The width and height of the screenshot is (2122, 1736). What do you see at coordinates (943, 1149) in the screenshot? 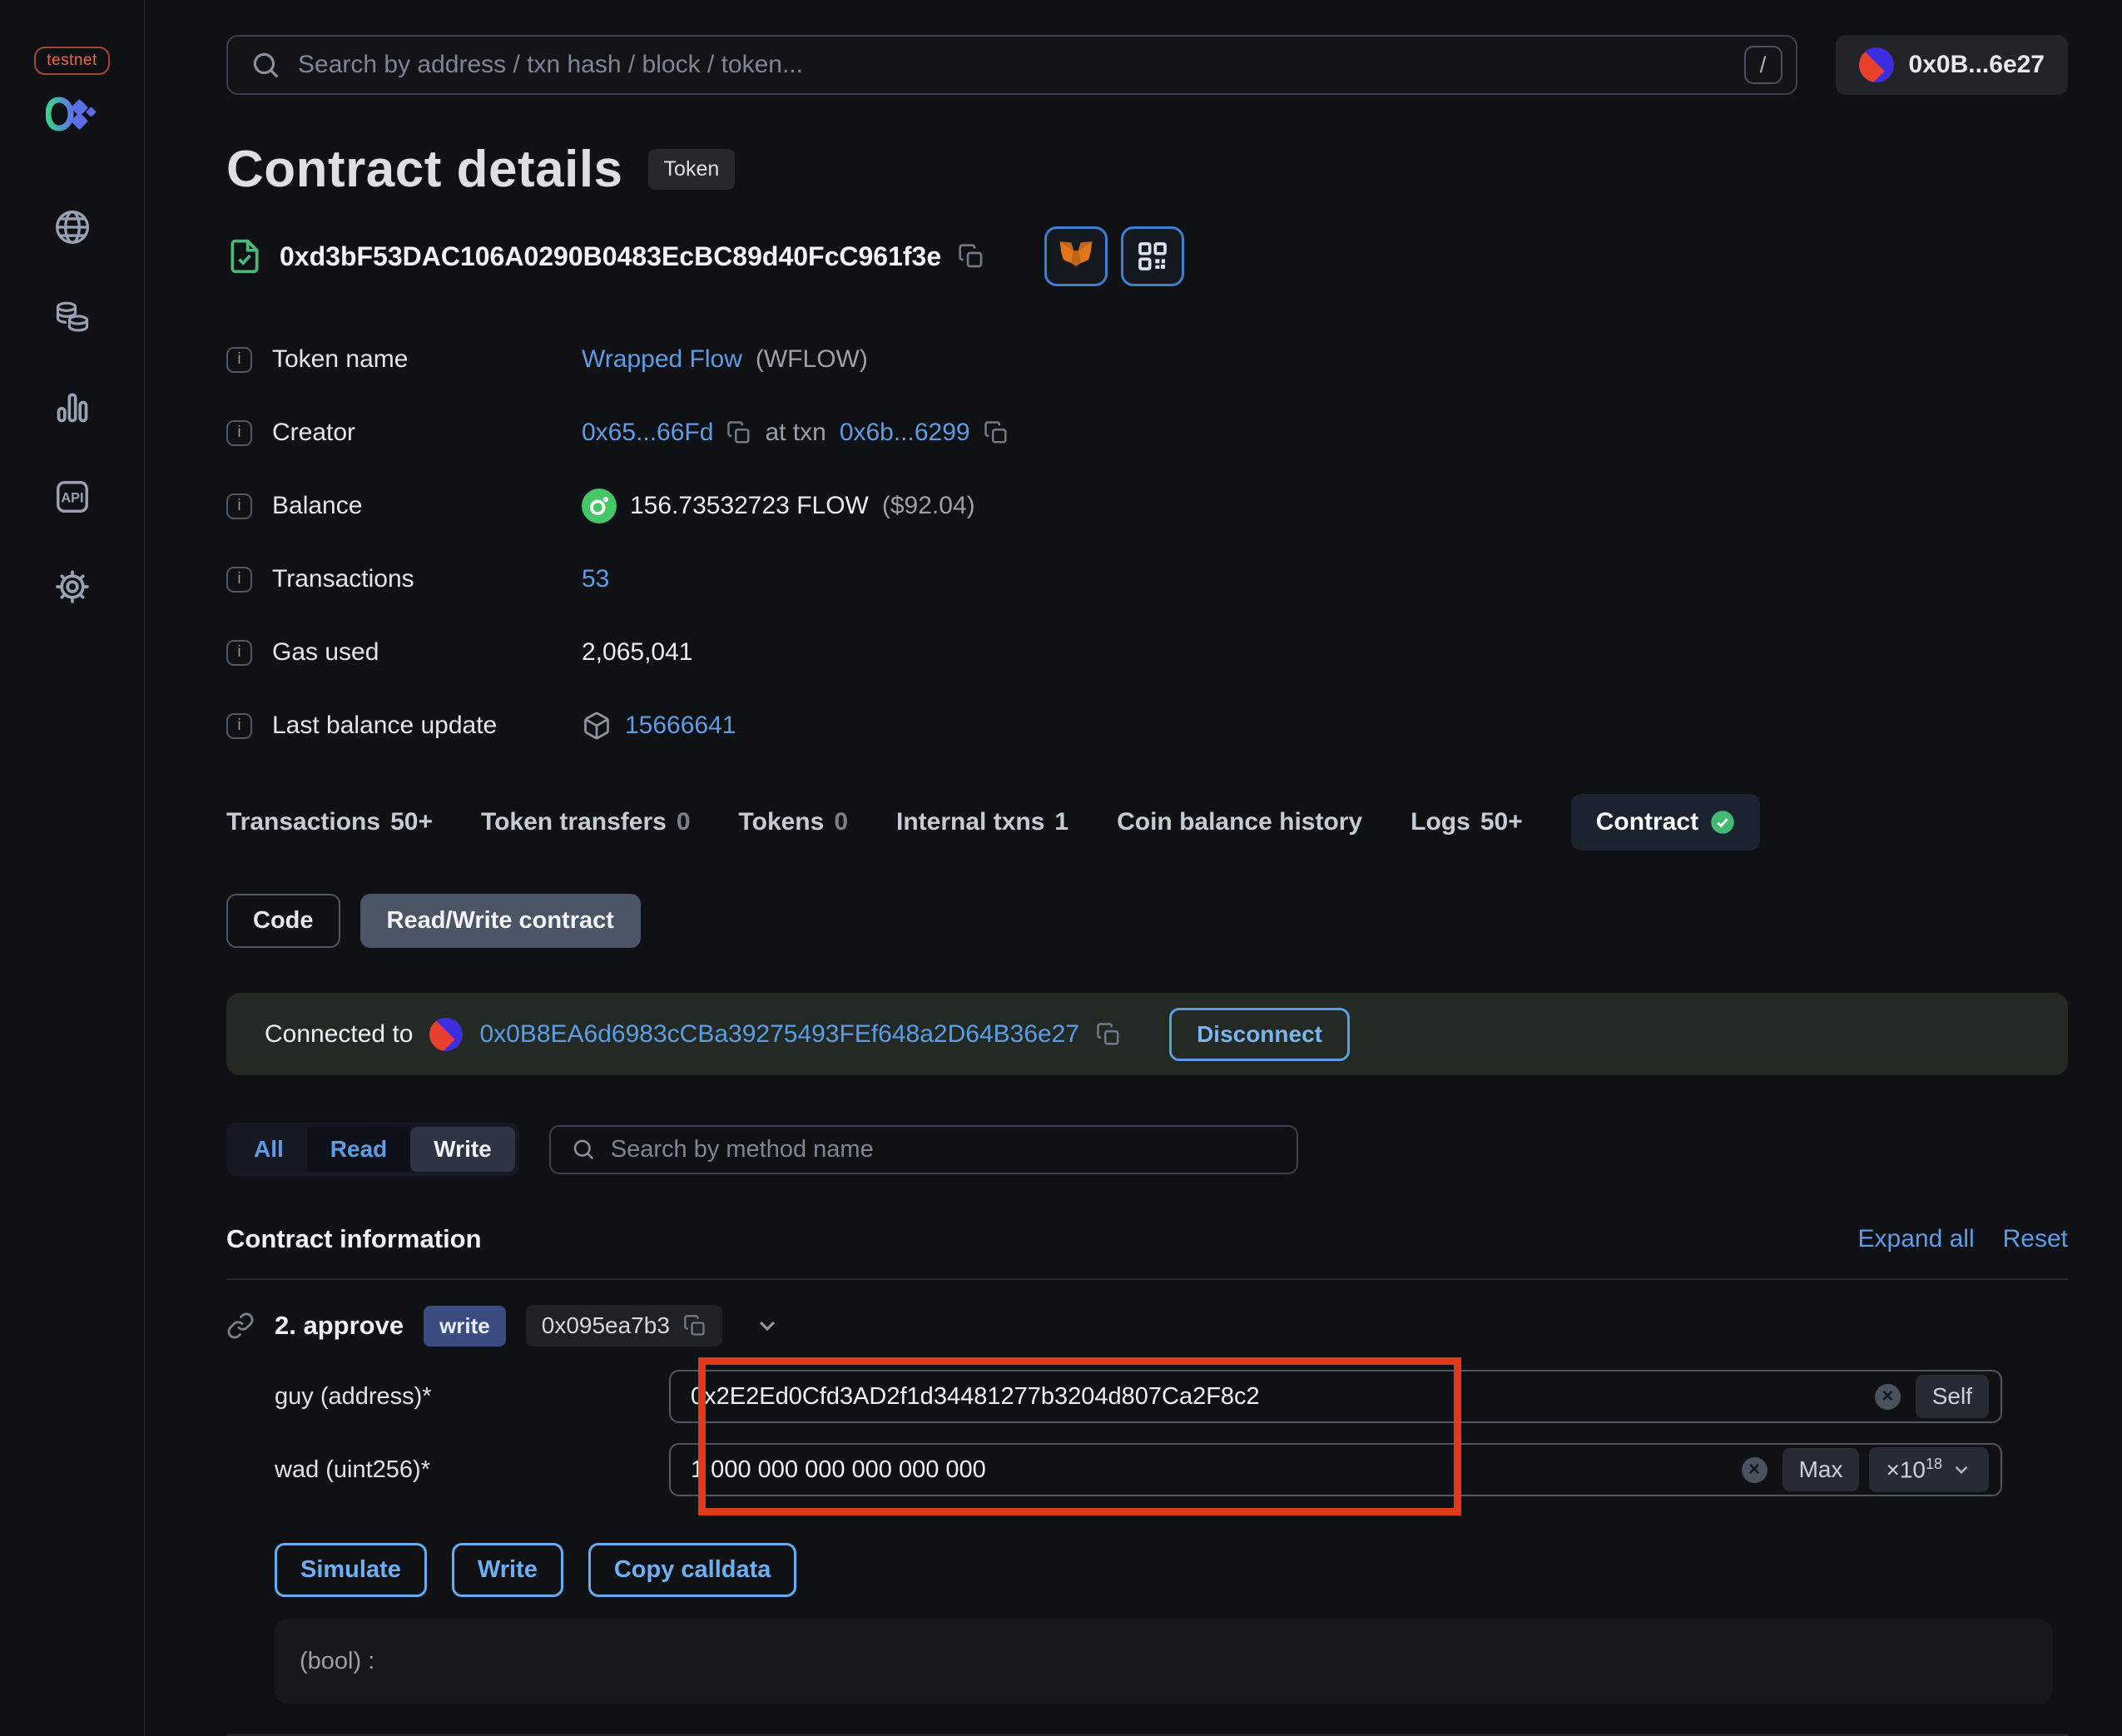
I see `method-search-input` at bounding box center [943, 1149].